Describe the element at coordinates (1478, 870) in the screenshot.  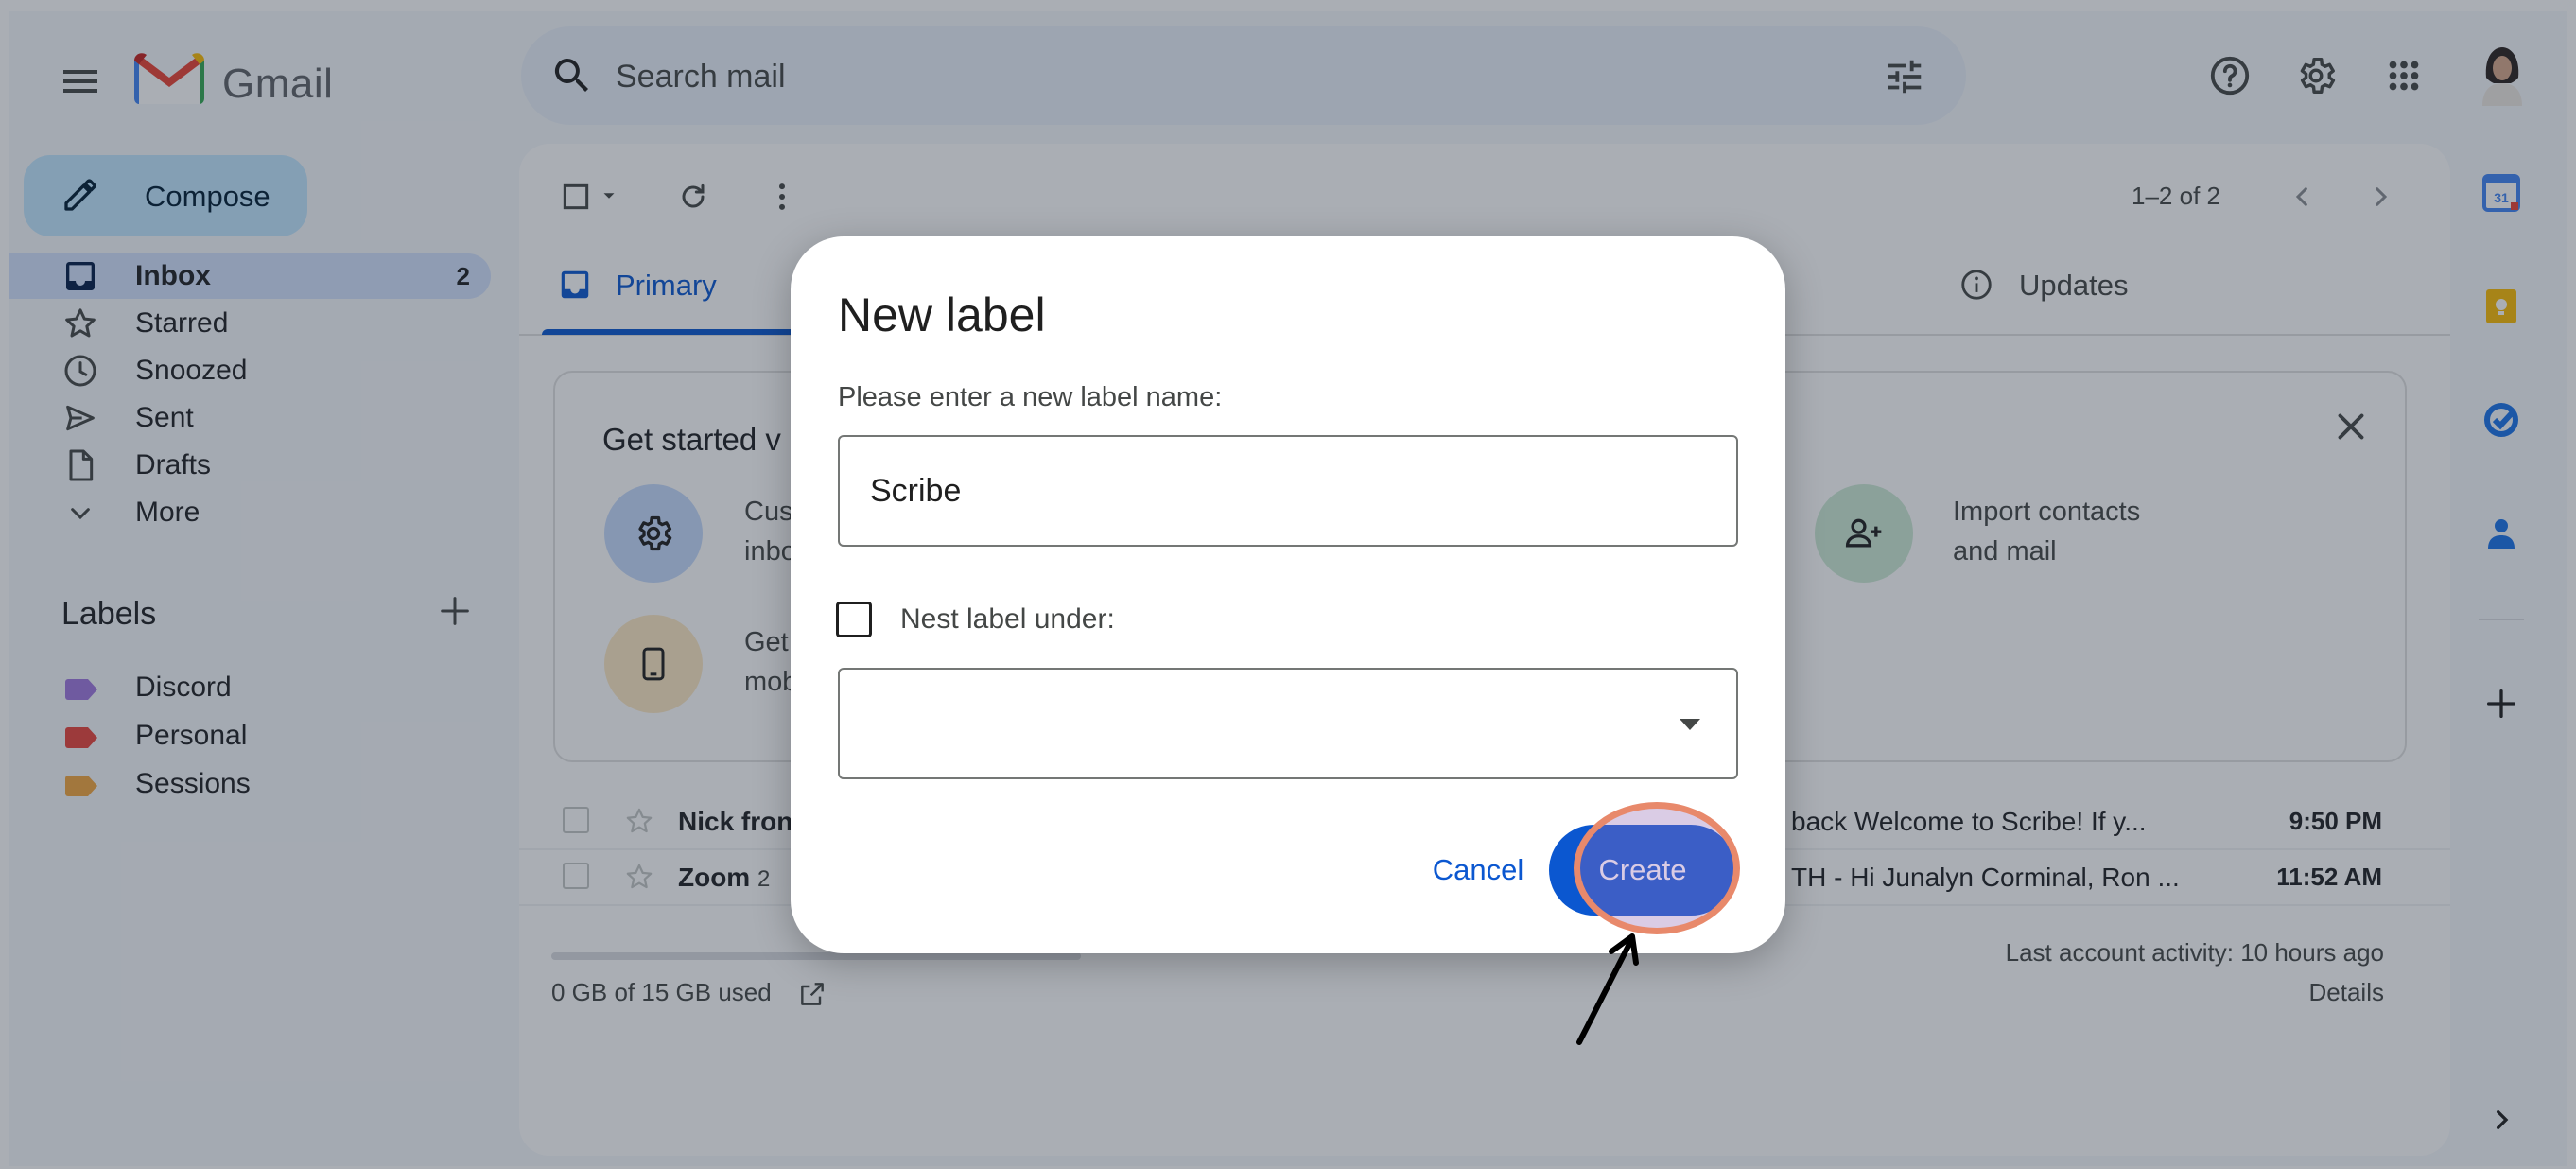
I see `cancel-button: Cancel` at that location.